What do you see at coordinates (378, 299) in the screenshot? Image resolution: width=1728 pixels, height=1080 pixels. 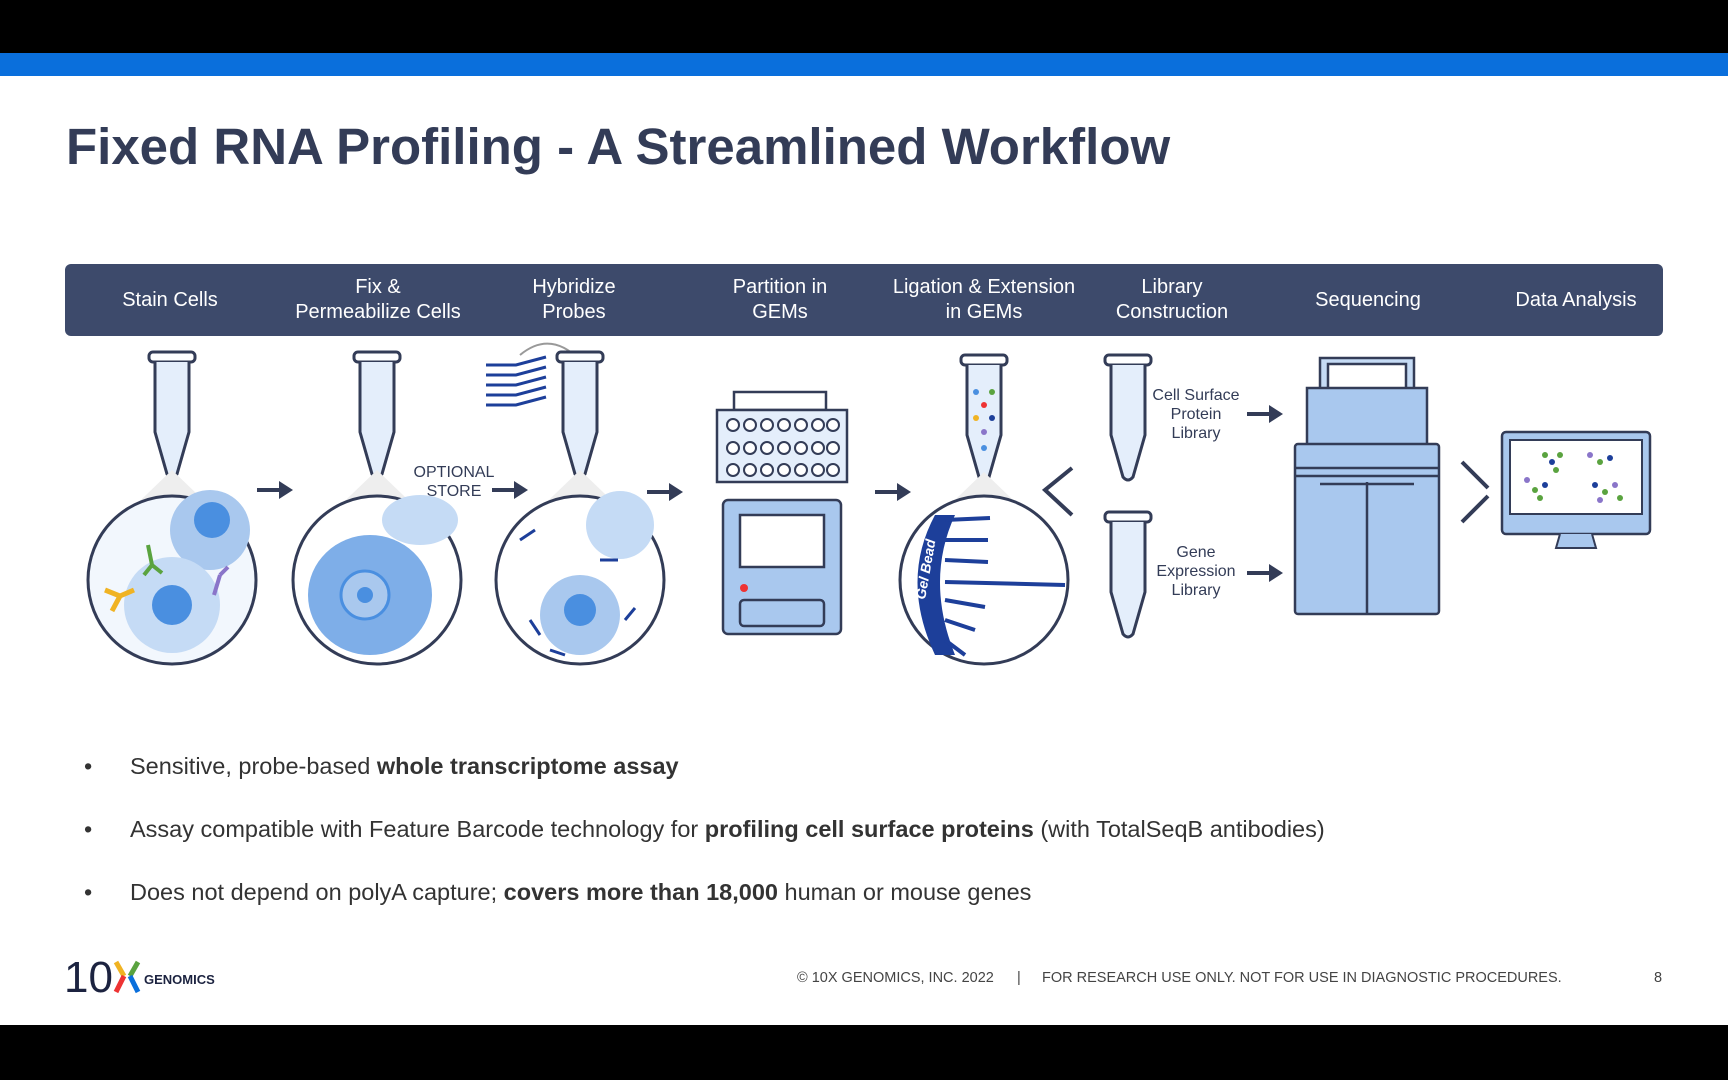 I see `step-fix-permeabilize: Fix & Permeabilize Cells` at bounding box center [378, 299].